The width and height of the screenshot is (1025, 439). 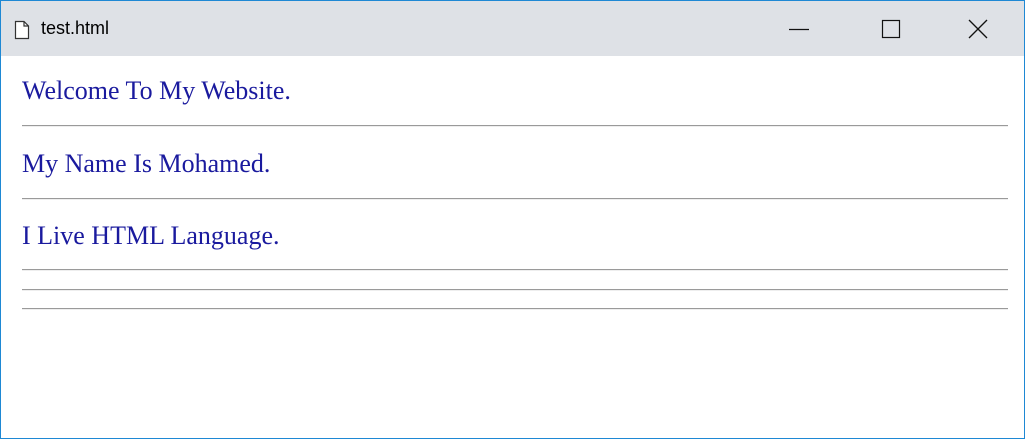 What do you see at coordinates (156, 90) in the screenshot?
I see `welcome-text: Welcome To My Website.` at bounding box center [156, 90].